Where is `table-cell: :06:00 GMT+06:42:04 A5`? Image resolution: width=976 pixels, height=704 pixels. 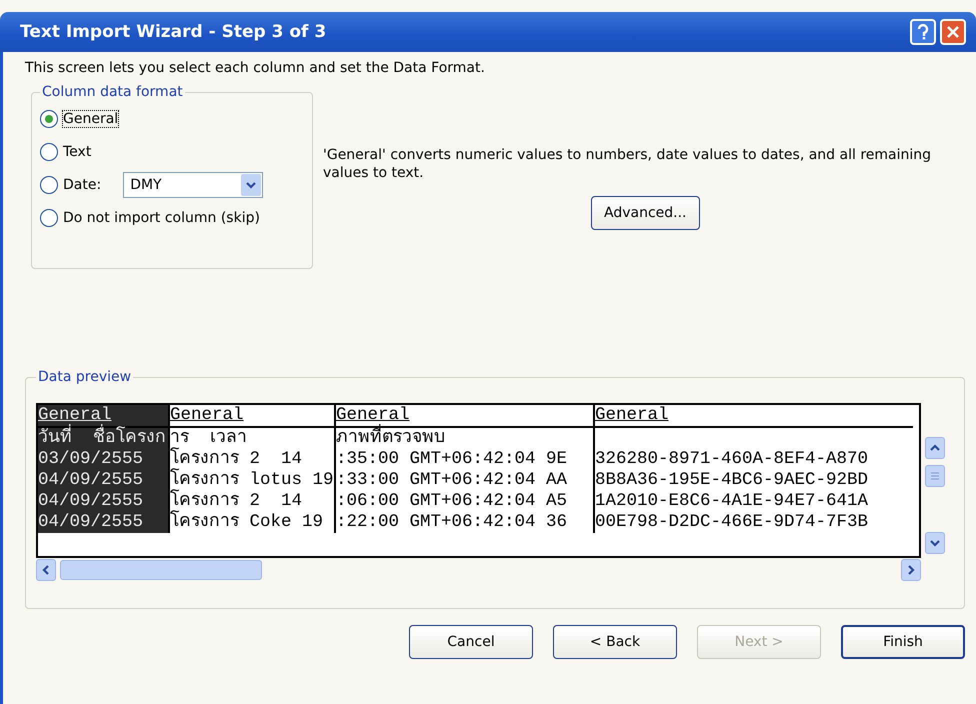
table-cell: :06:00 GMT+06:42:04 A5 is located at coordinates (463, 501).